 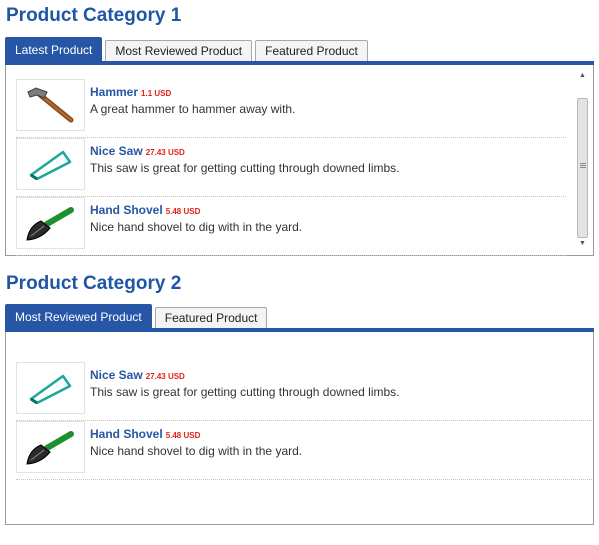 I want to click on hammer-icon, so click(x=50, y=105).